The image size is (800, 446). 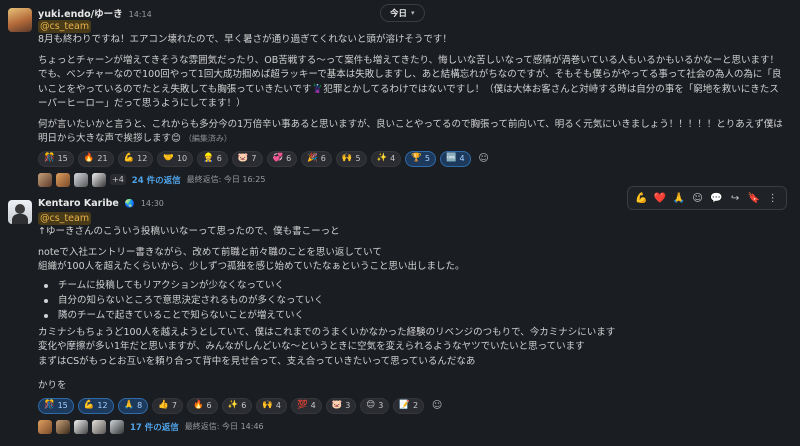 What do you see at coordinates (168, 158) in the screenshot?
I see `reaction-emoji: 🤝` at bounding box center [168, 158].